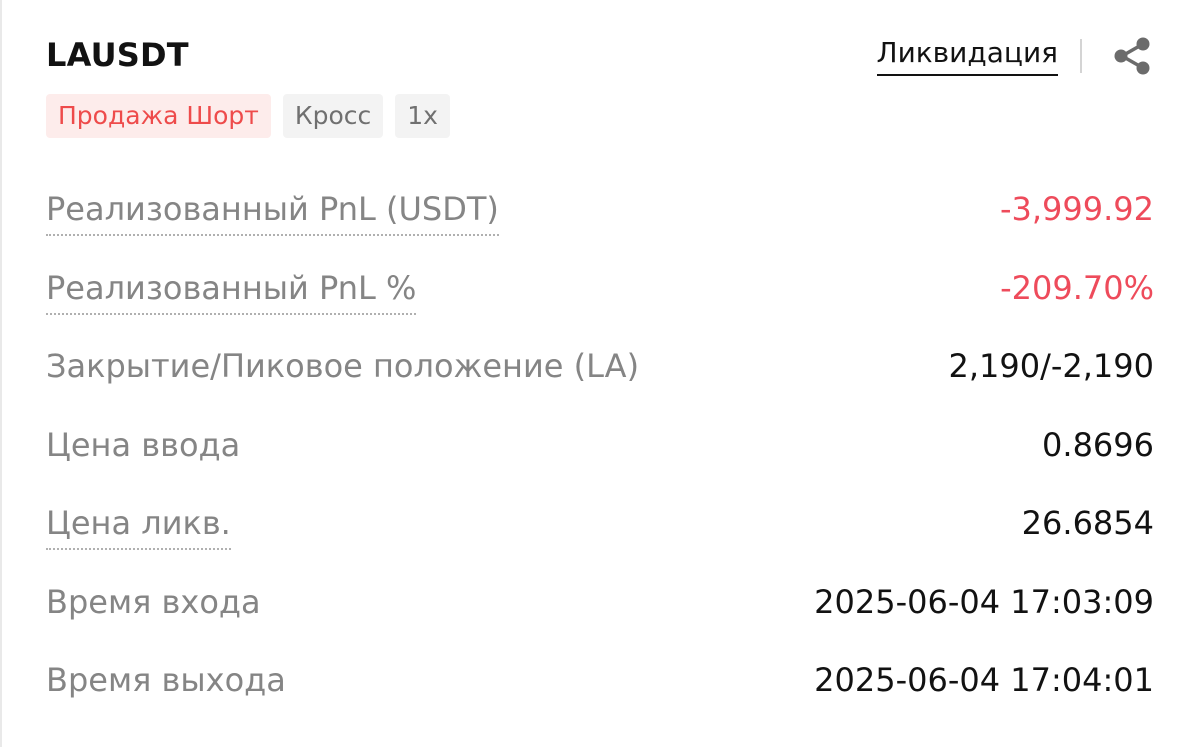  Describe the element at coordinates (158, 116) in the screenshot. I see `side-tag: Продажа Шорт` at that location.